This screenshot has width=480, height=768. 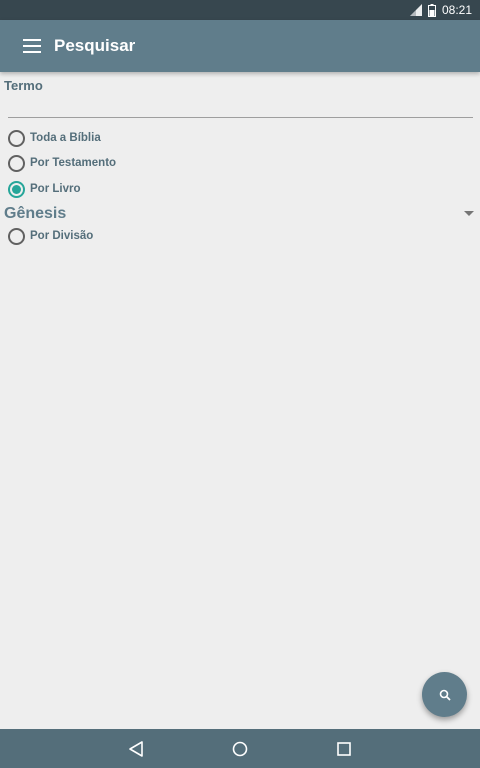 I want to click on recents-icon, so click(x=344, y=748).